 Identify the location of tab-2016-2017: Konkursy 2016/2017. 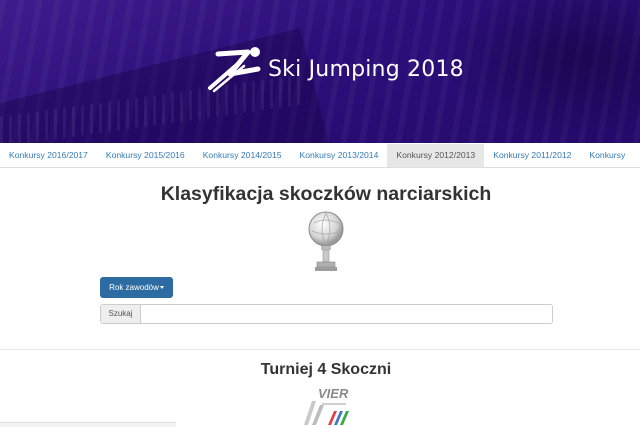
(48, 155).